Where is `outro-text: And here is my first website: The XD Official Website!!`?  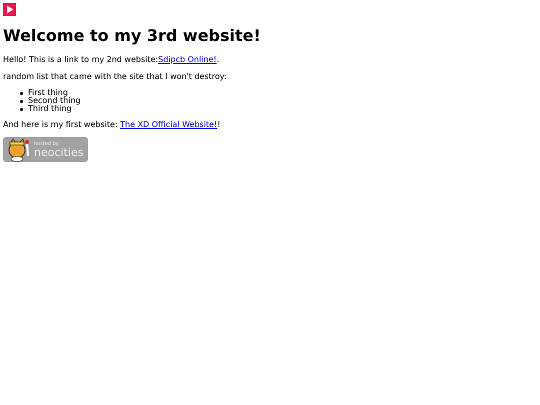 outro-text: And here is my first website: The XD Official Website!! is located at coordinates (111, 125).